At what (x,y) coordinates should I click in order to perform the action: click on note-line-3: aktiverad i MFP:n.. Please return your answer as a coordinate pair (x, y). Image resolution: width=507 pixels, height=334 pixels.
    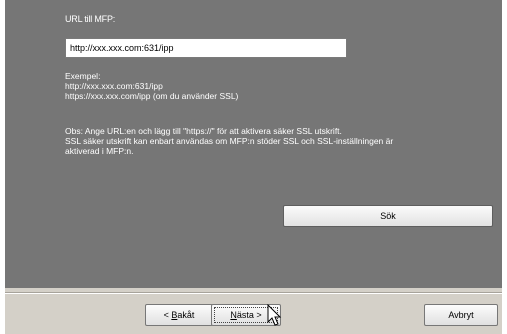
    Looking at the image, I should click on (99, 151).